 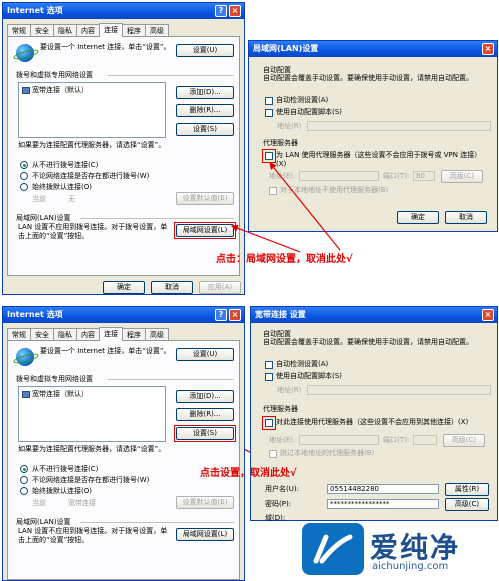 What do you see at coordinates (43, 218) in the screenshot?
I see `lan-group-label: 局域网(LAN)设置` at bounding box center [43, 218].